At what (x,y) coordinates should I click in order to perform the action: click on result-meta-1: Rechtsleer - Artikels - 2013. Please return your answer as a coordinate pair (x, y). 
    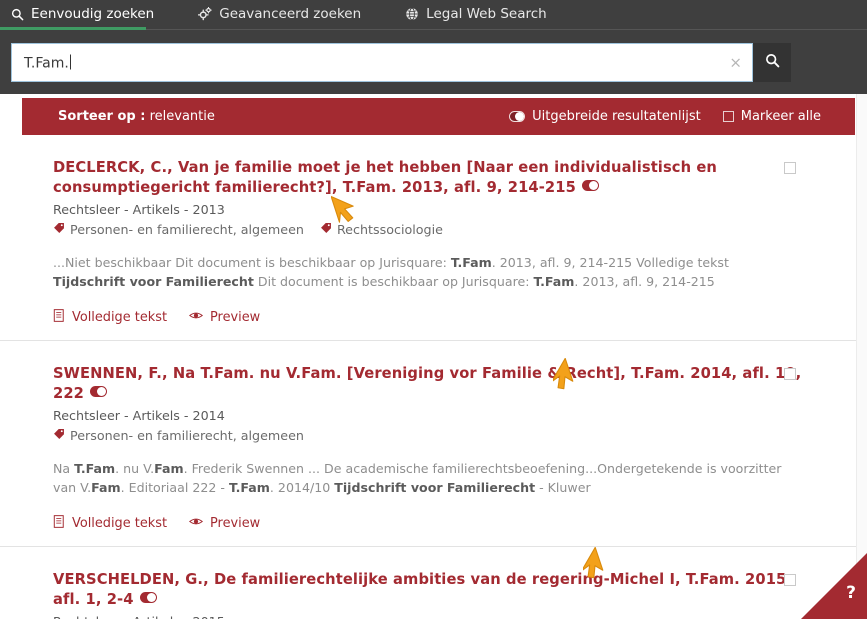
    Looking at the image, I should click on (139, 209).